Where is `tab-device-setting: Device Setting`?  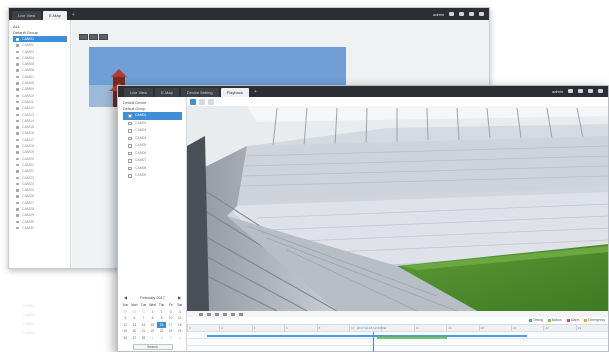 tab-device-setting: Device Setting is located at coordinates (199, 92).